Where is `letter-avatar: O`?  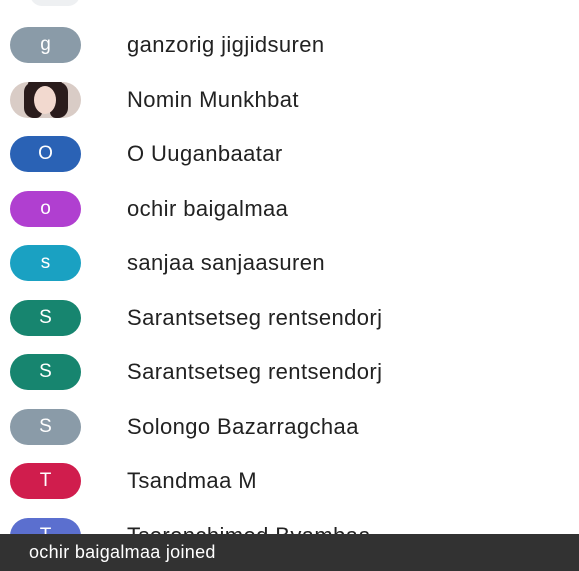 letter-avatar: O is located at coordinates (45, 154).